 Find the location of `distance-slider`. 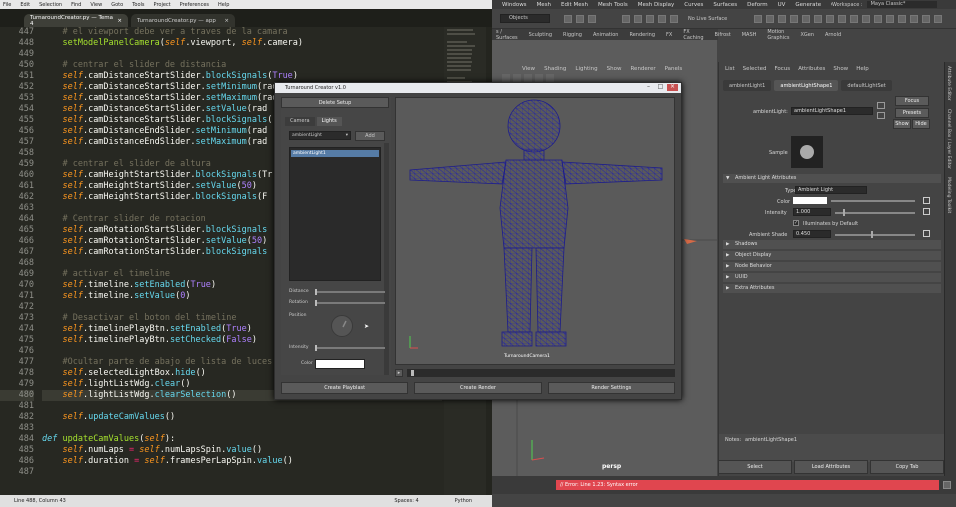

distance-slider is located at coordinates (350, 292).